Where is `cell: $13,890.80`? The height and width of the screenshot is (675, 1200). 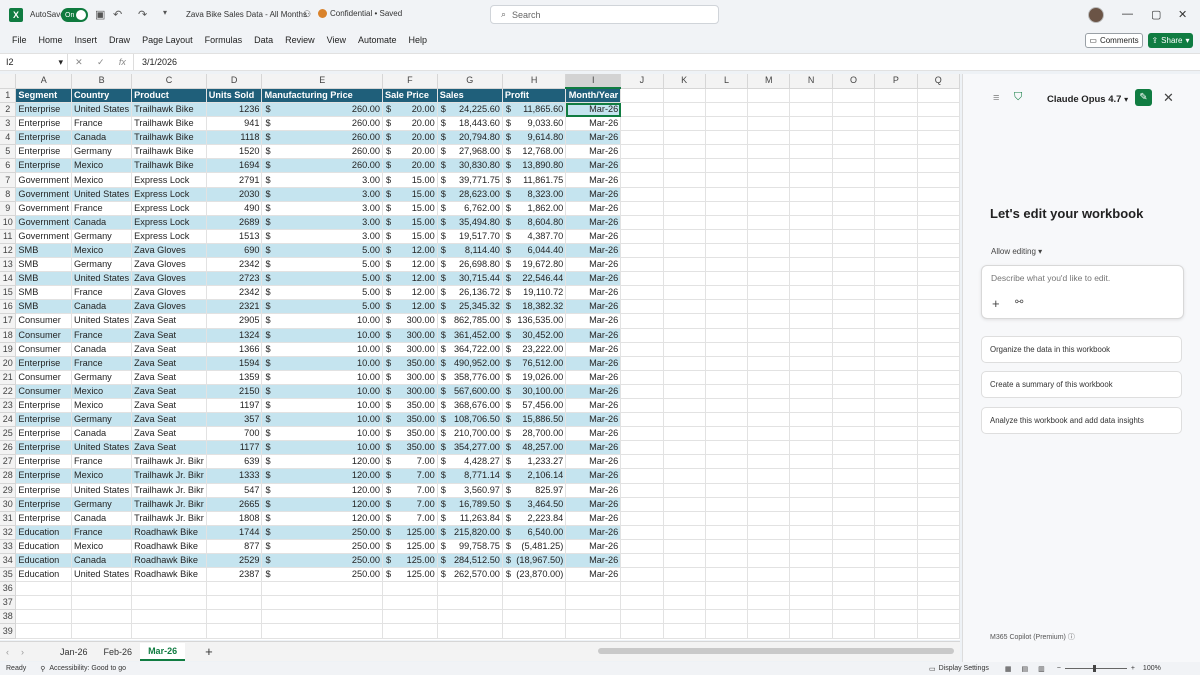
cell: $13,890.80 is located at coordinates (534, 166).